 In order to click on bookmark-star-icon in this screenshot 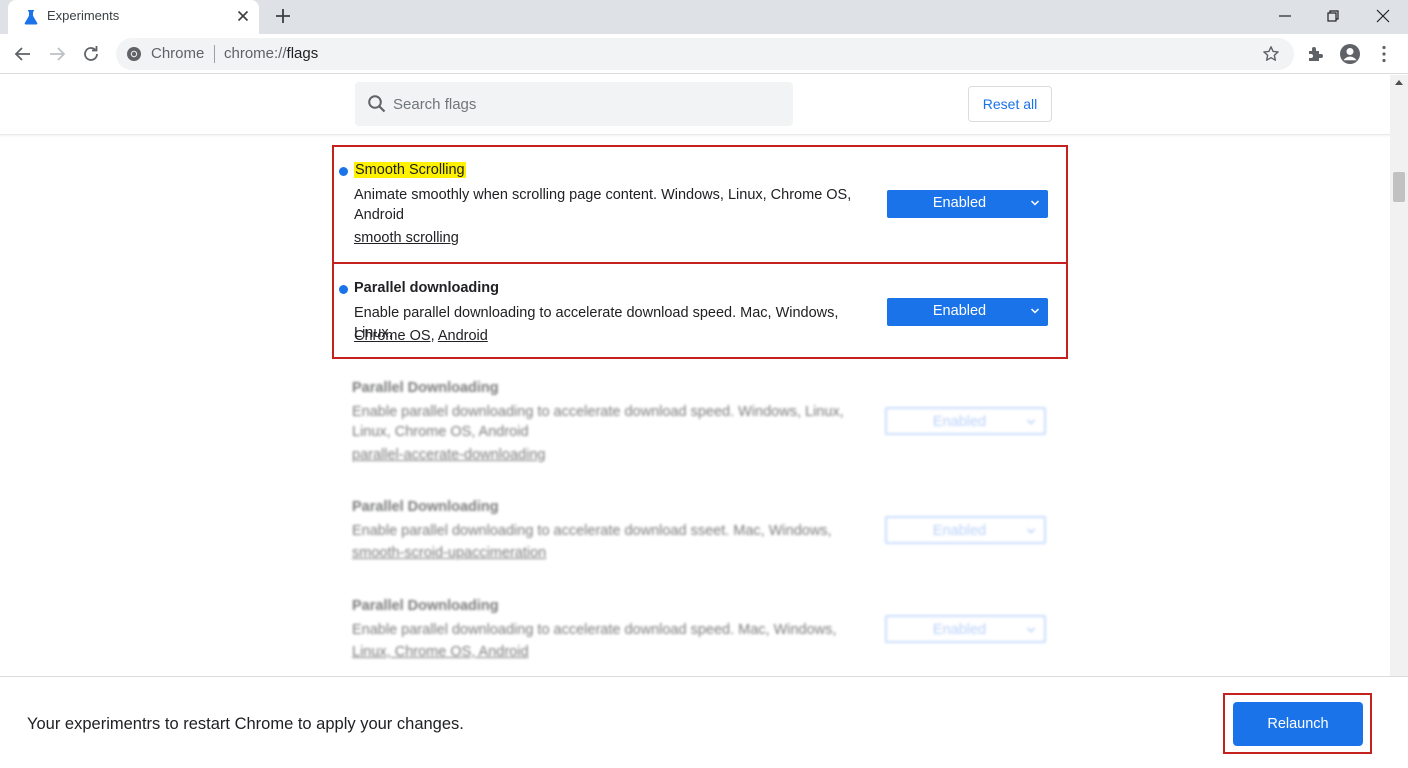, I will do `click(1271, 54)`.